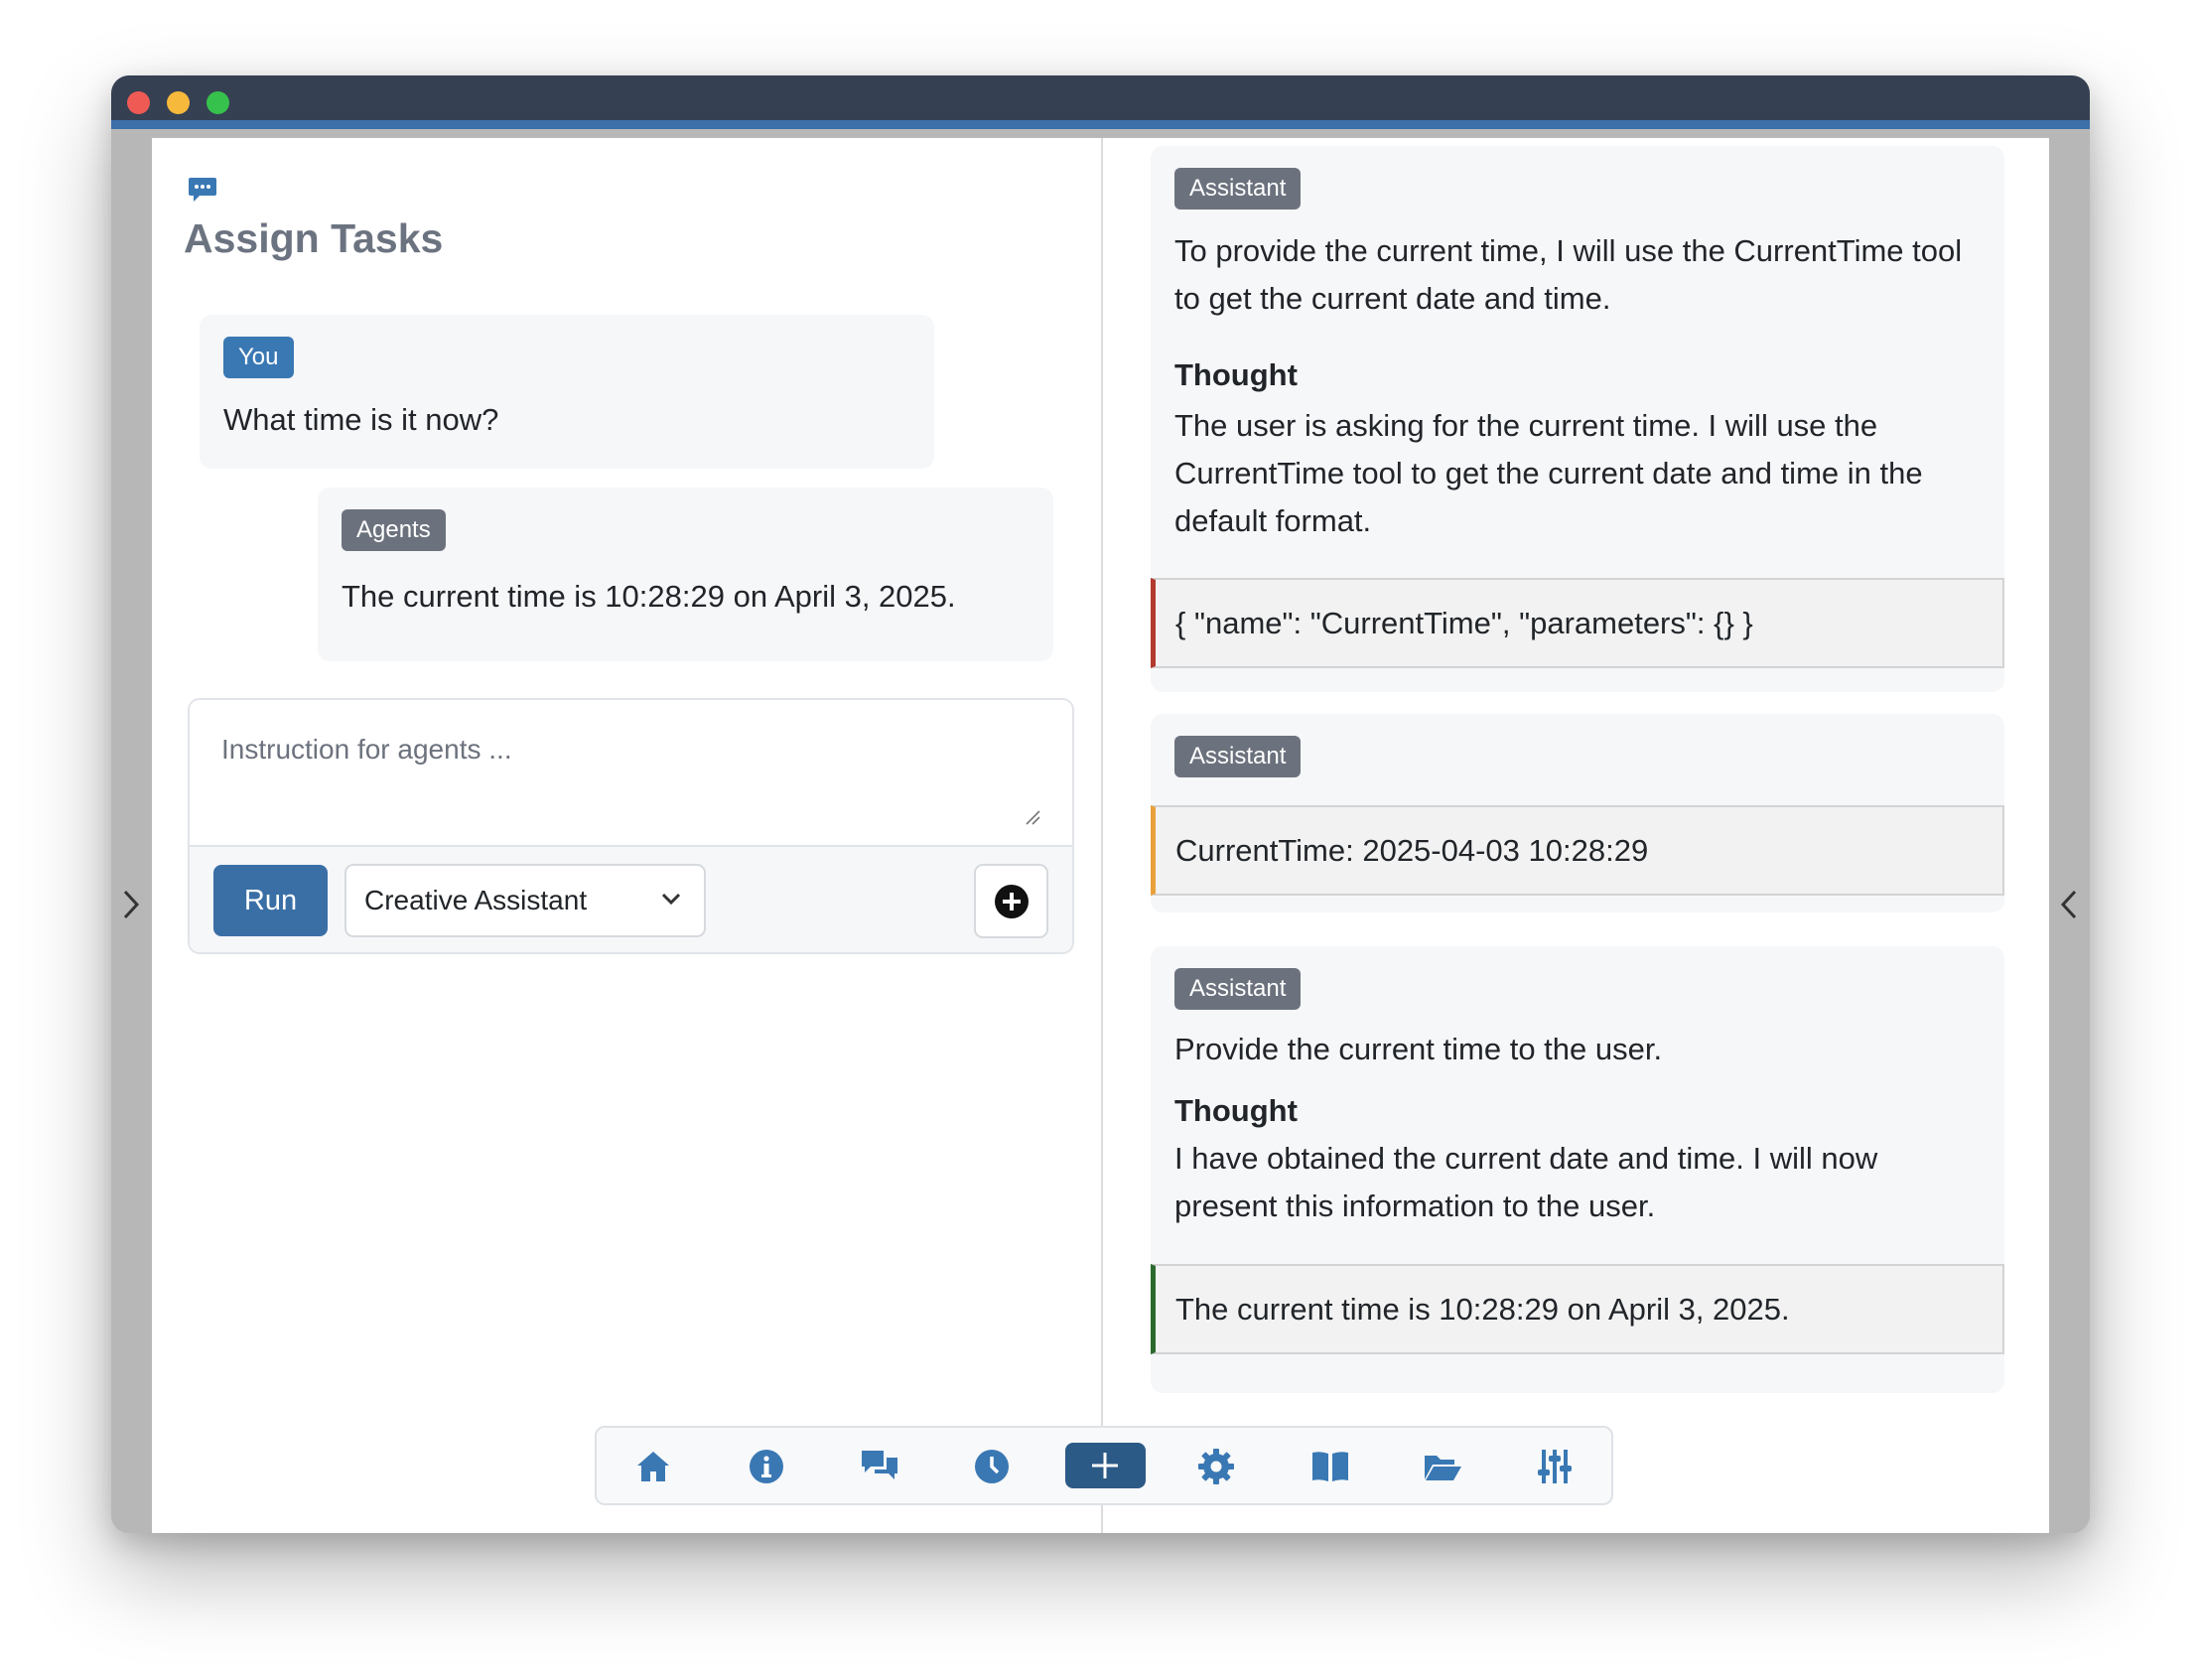  What do you see at coordinates (314, 238) in the screenshot?
I see `page-title: Assign Tasks` at bounding box center [314, 238].